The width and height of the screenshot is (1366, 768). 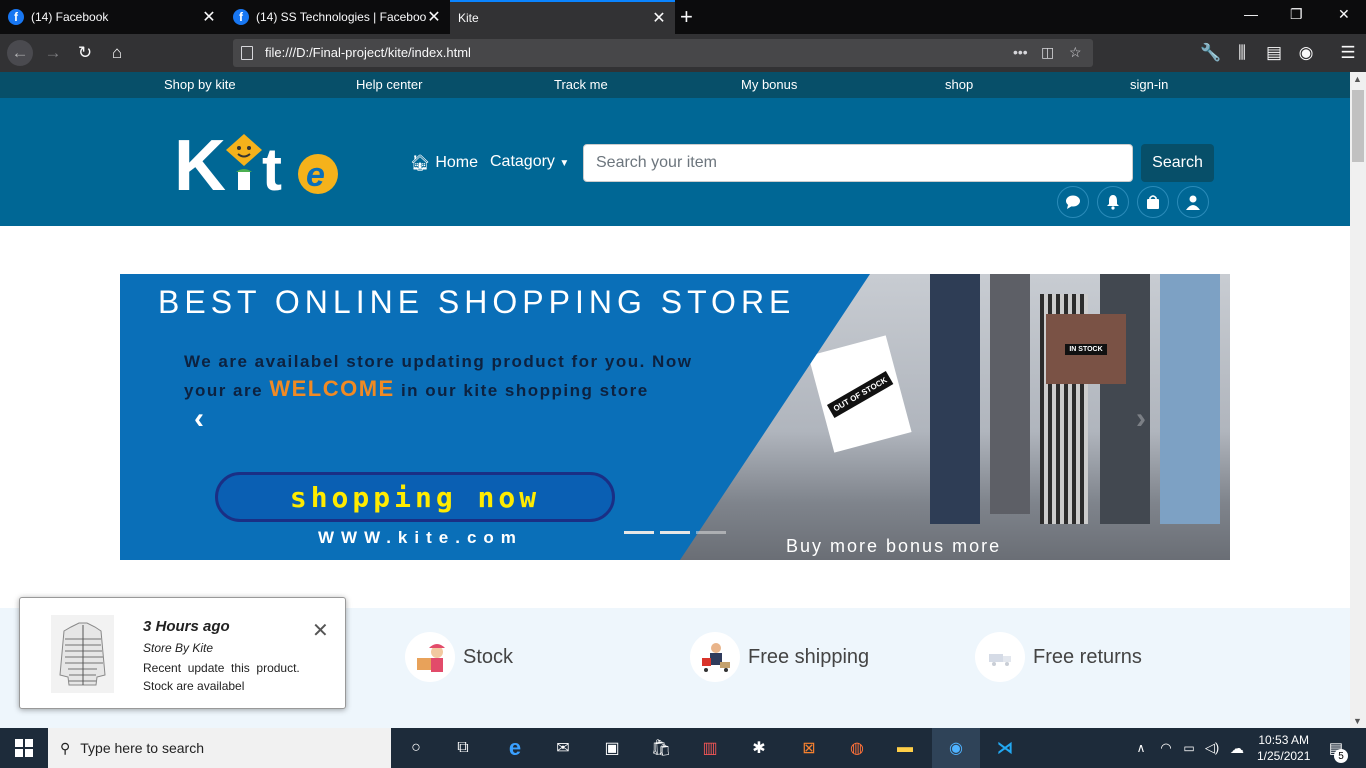 What do you see at coordinates (1005, 748) in the screenshot?
I see `vscode-icon: ⋊` at bounding box center [1005, 748].